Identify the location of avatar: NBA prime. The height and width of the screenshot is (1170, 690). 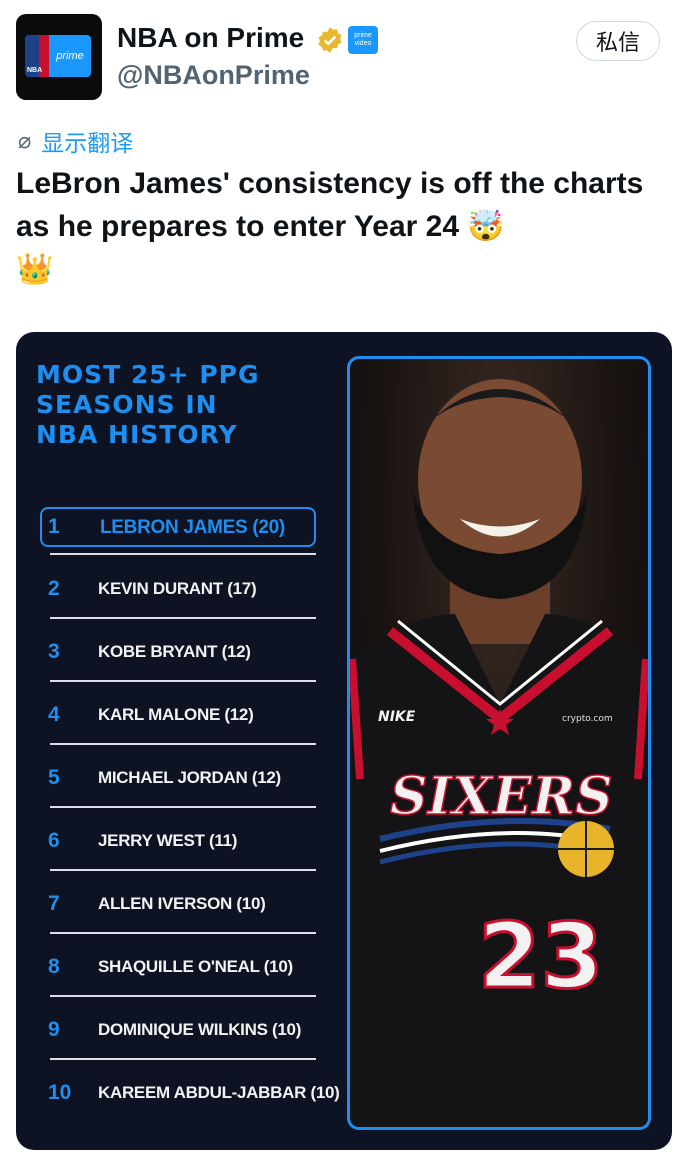
(59, 57).